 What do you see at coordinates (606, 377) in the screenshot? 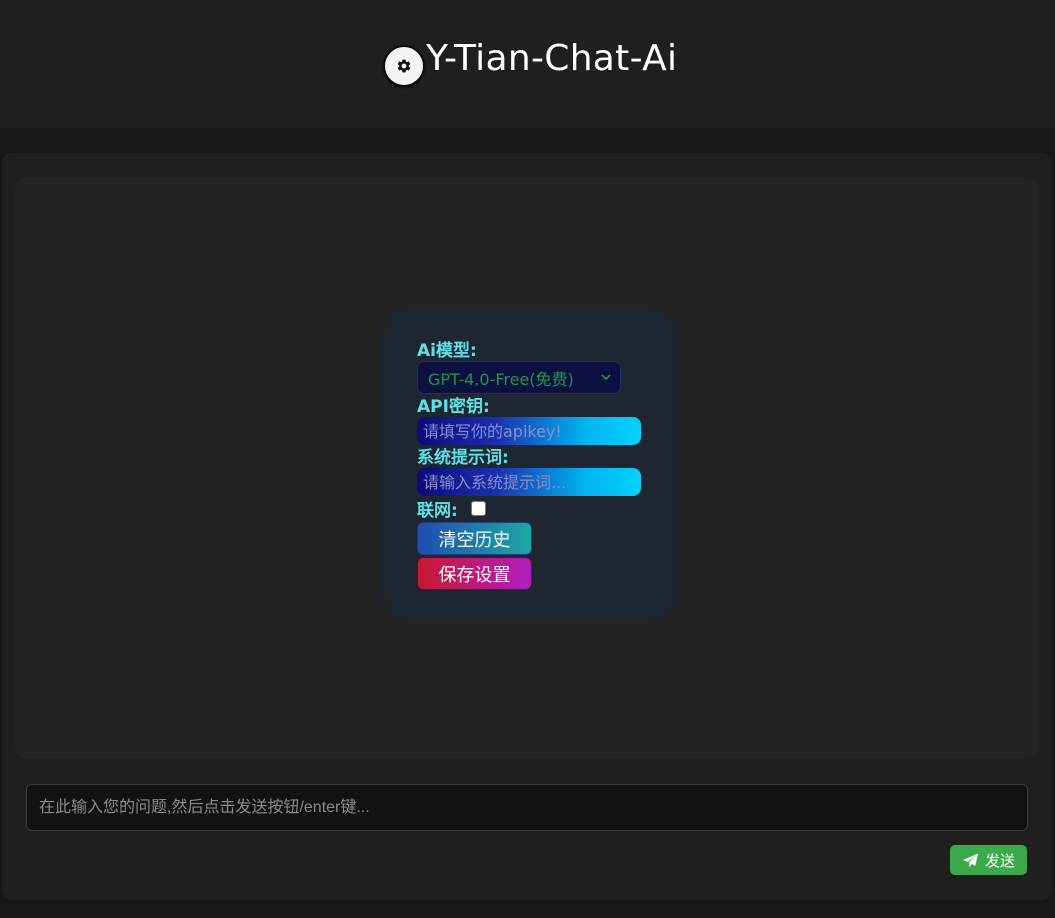
I see `chevron-down-icon` at bounding box center [606, 377].